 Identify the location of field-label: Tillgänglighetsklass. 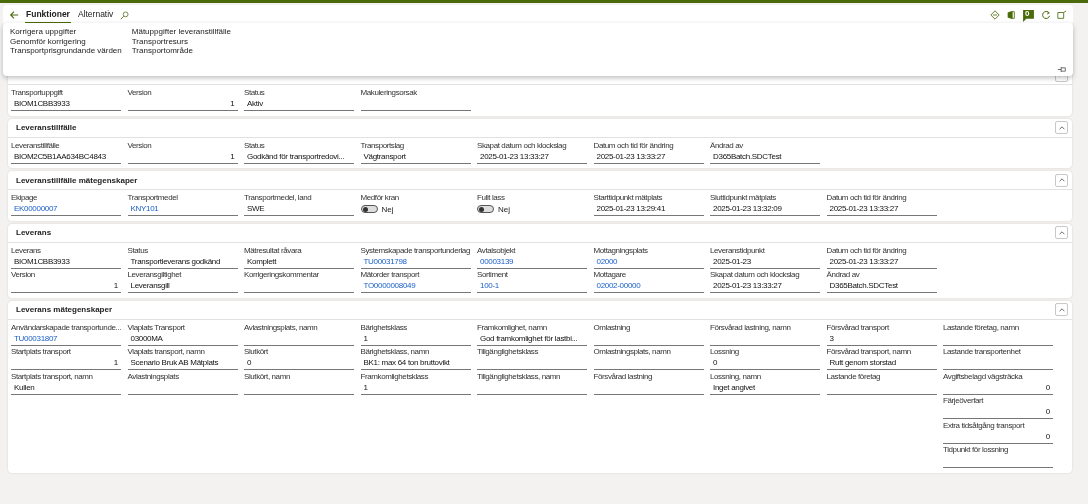
(508, 352).